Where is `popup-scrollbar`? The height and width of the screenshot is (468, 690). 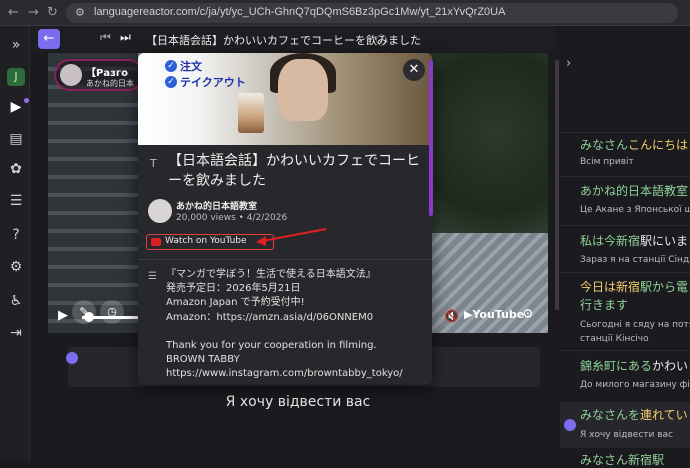
popup-scrollbar is located at coordinates (431, 138).